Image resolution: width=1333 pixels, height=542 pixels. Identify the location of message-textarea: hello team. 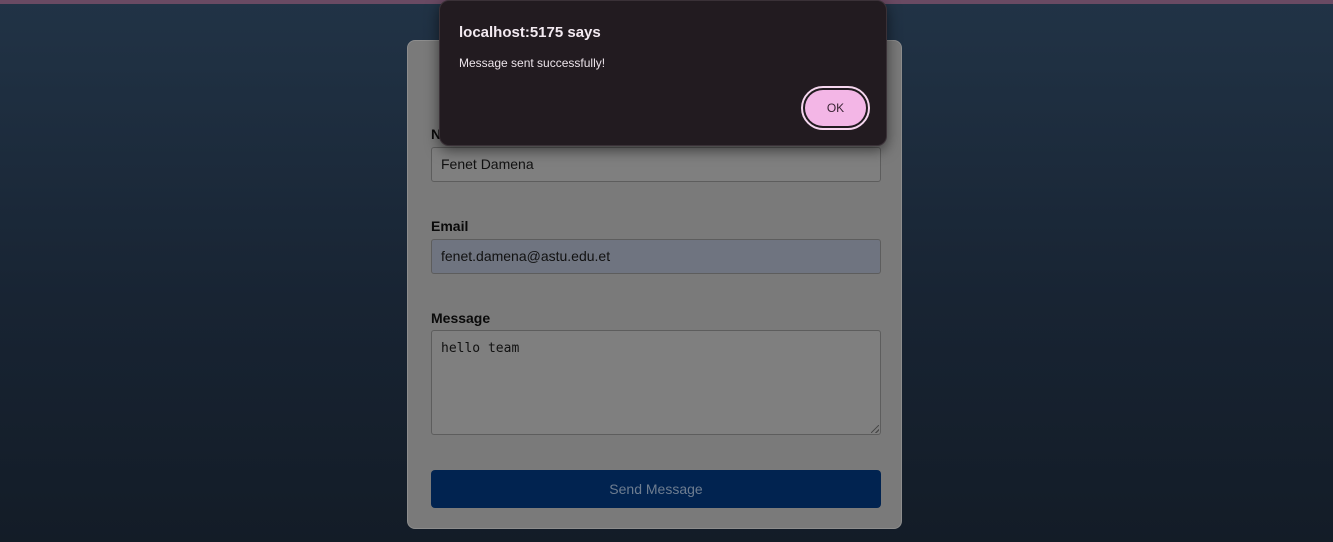
(656, 382).